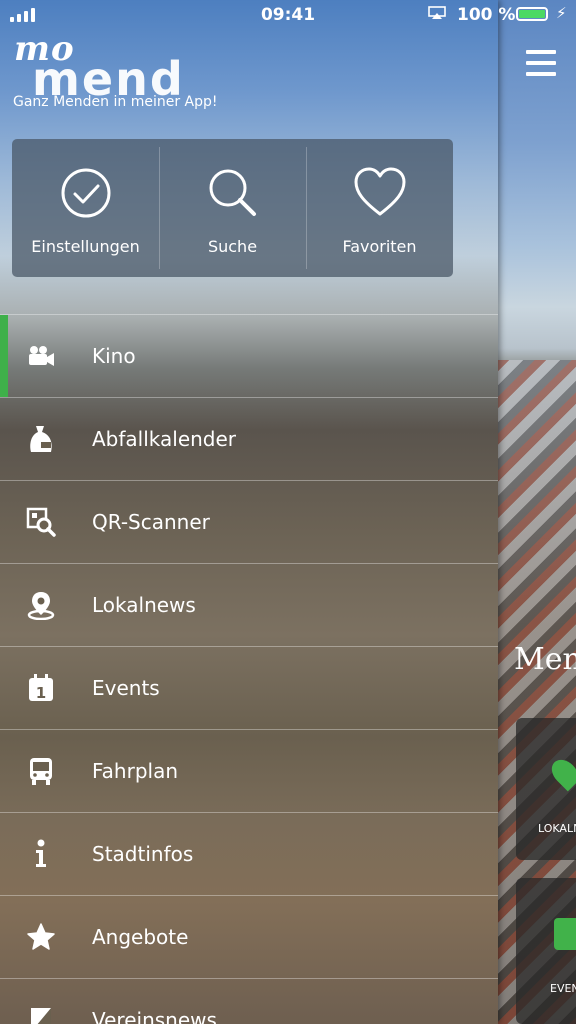 The width and height of the screenshot is (576, 1024). Describe the element at coordinates (164, 439) in the screenshot. I see `menu-item-label: Abfallkalender` at that location.